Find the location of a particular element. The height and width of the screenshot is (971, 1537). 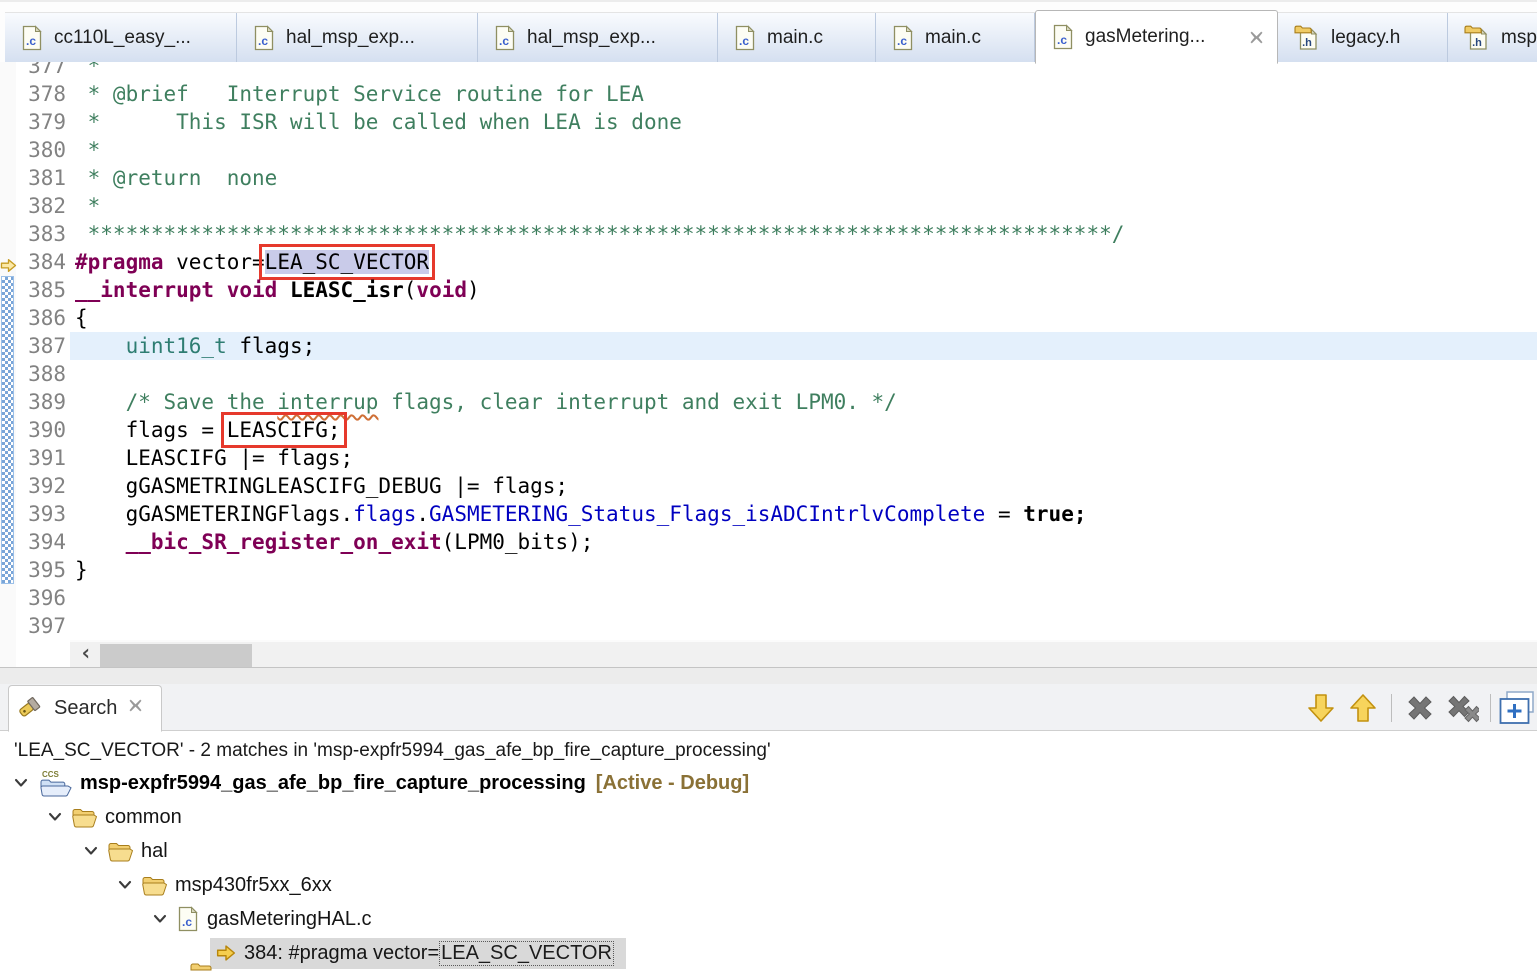

code-line-380: * is located at coordinates (88, 150).